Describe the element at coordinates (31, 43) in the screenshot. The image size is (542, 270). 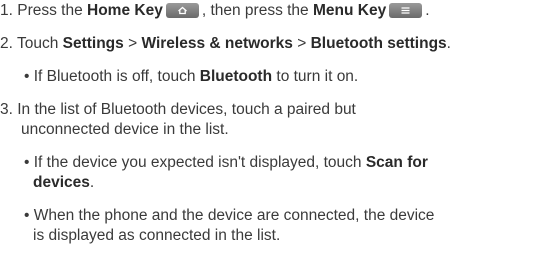
I see `step-2-text: 2. Touch` at that location.